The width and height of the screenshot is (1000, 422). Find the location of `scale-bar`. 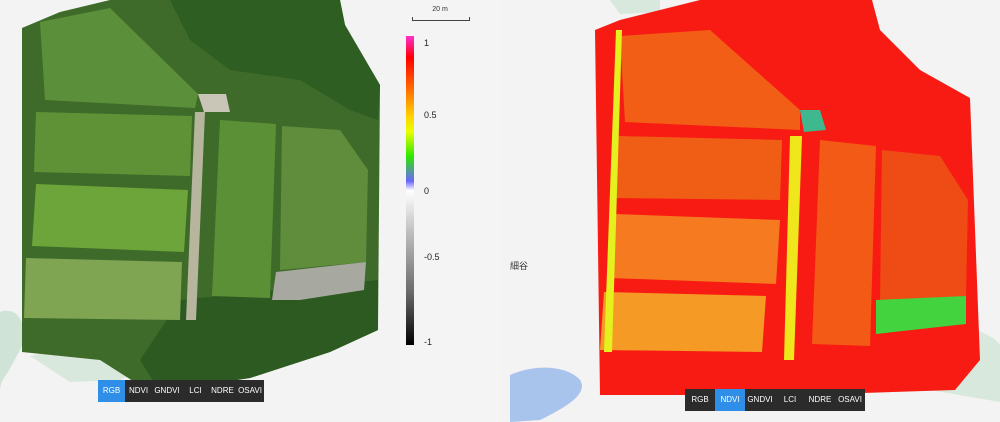

scale-bar is located at coordinates (441, 19).